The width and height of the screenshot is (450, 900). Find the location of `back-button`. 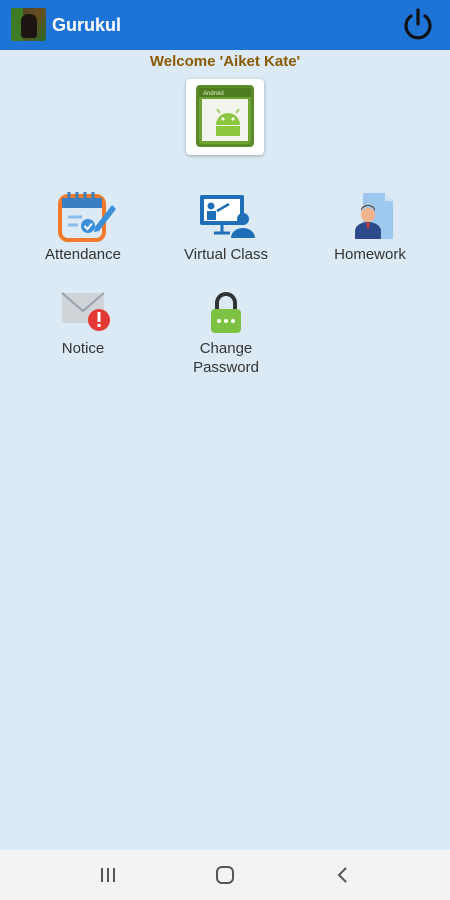

back-button is located at coordinates (343, 875).